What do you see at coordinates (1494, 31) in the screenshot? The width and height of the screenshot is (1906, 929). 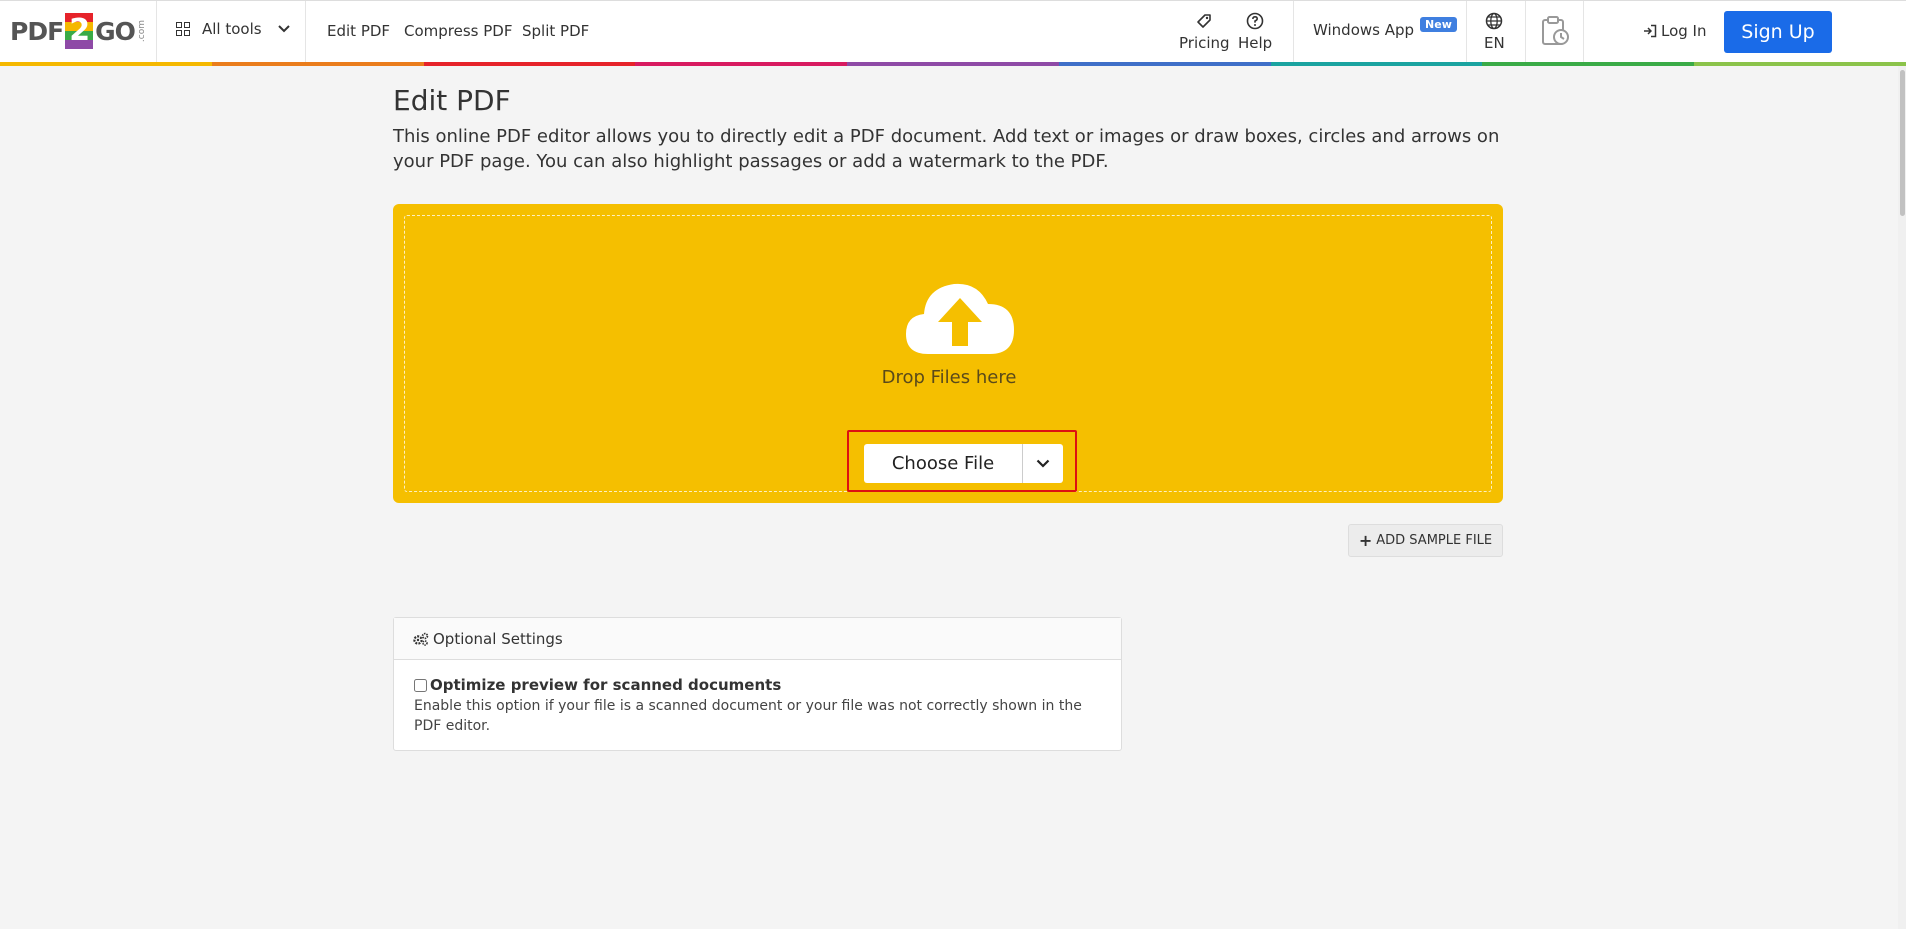 I see `language-selector: EN` at bounding box center [1494, 31].